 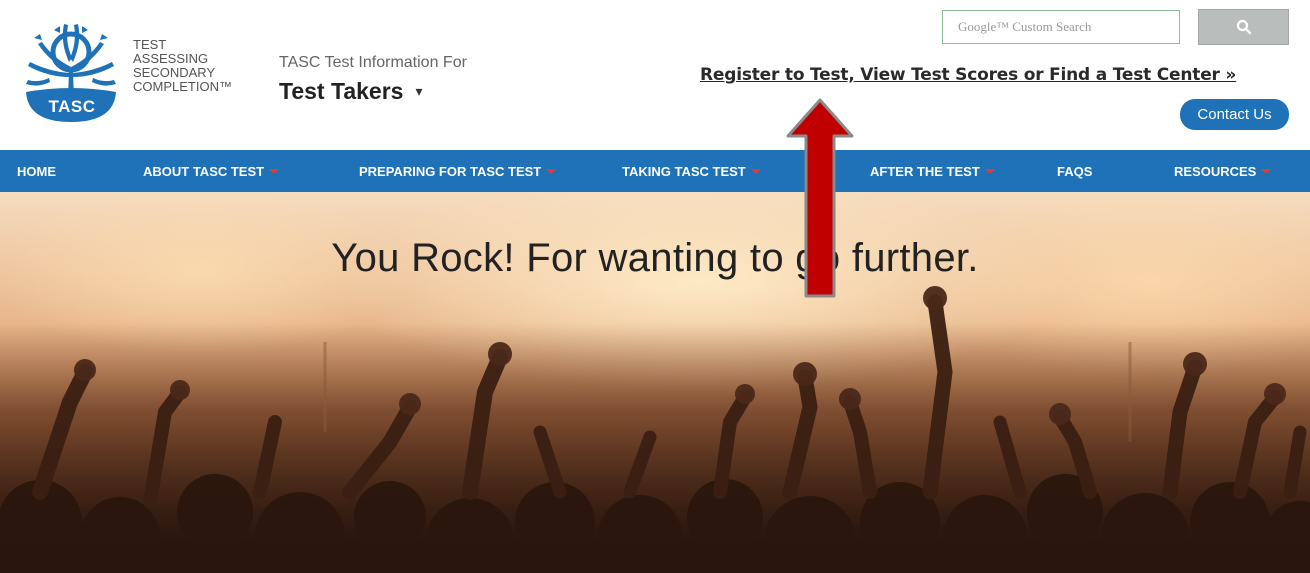 What do you see at coordinates (171, 58) in the screenshot?
I see `logo-line: ASSESSING` at bounding box center [171, 58].